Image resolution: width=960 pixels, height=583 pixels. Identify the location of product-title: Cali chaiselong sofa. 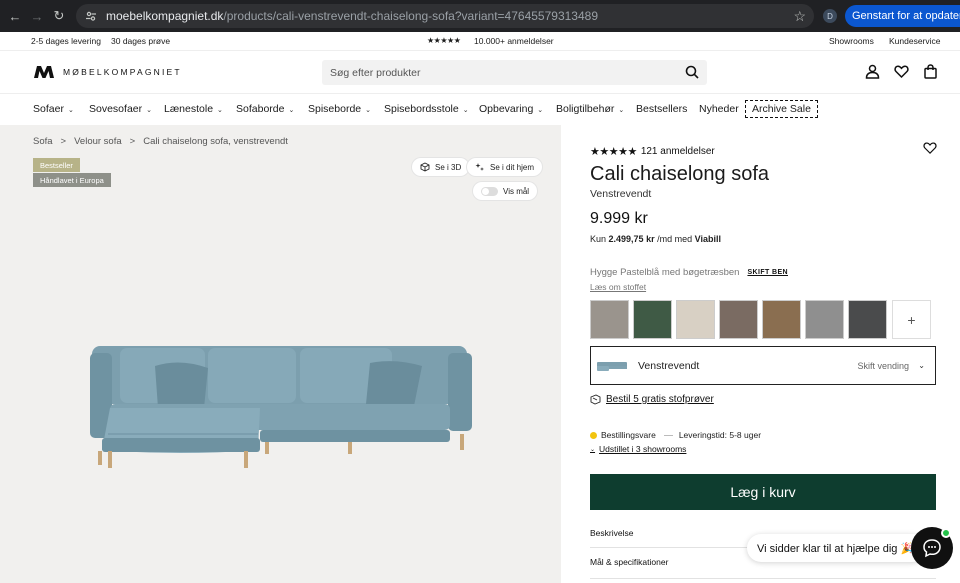
(679, 174).